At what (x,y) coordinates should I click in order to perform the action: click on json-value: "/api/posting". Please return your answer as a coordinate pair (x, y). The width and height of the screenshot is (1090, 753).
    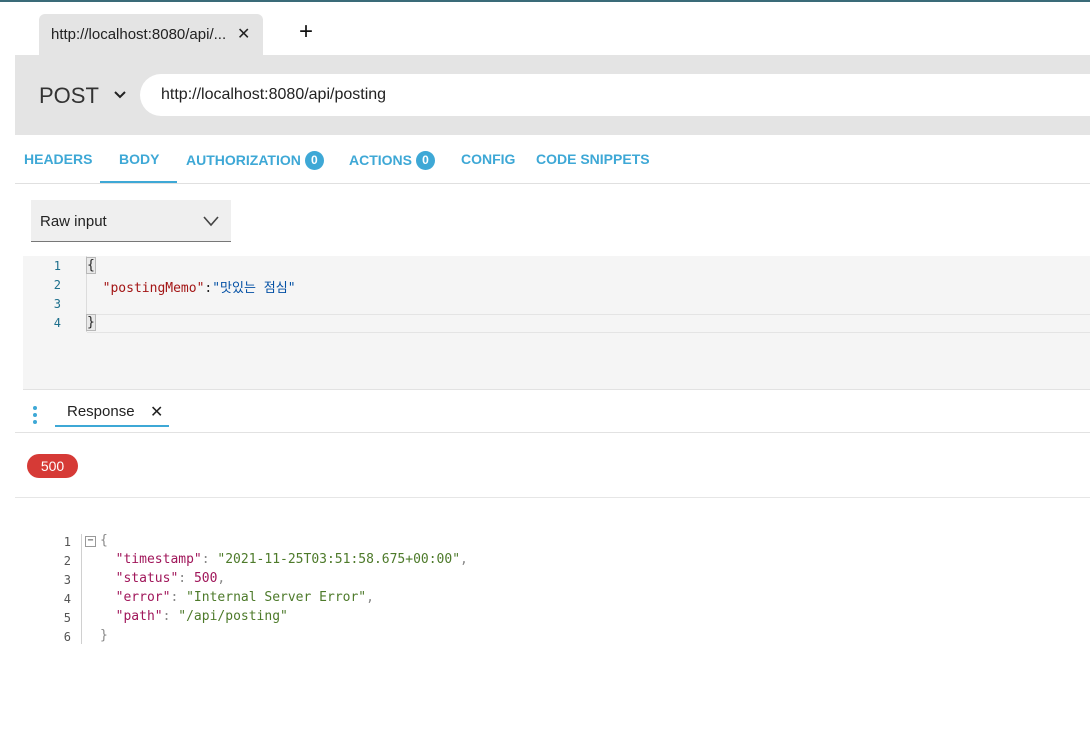
    Looking at the image, I should click on (233, 616).